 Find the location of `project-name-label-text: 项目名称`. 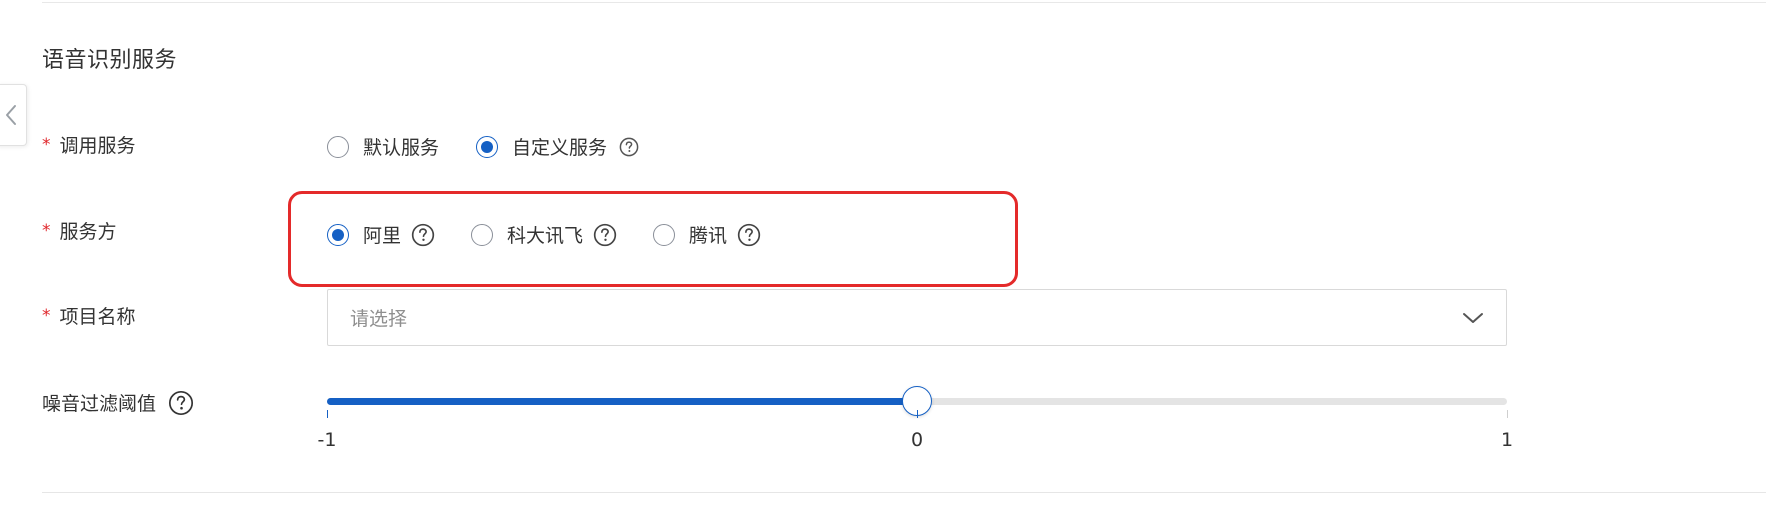

project-name-label-text: 项目名称 is located at coordinates (97, 317).